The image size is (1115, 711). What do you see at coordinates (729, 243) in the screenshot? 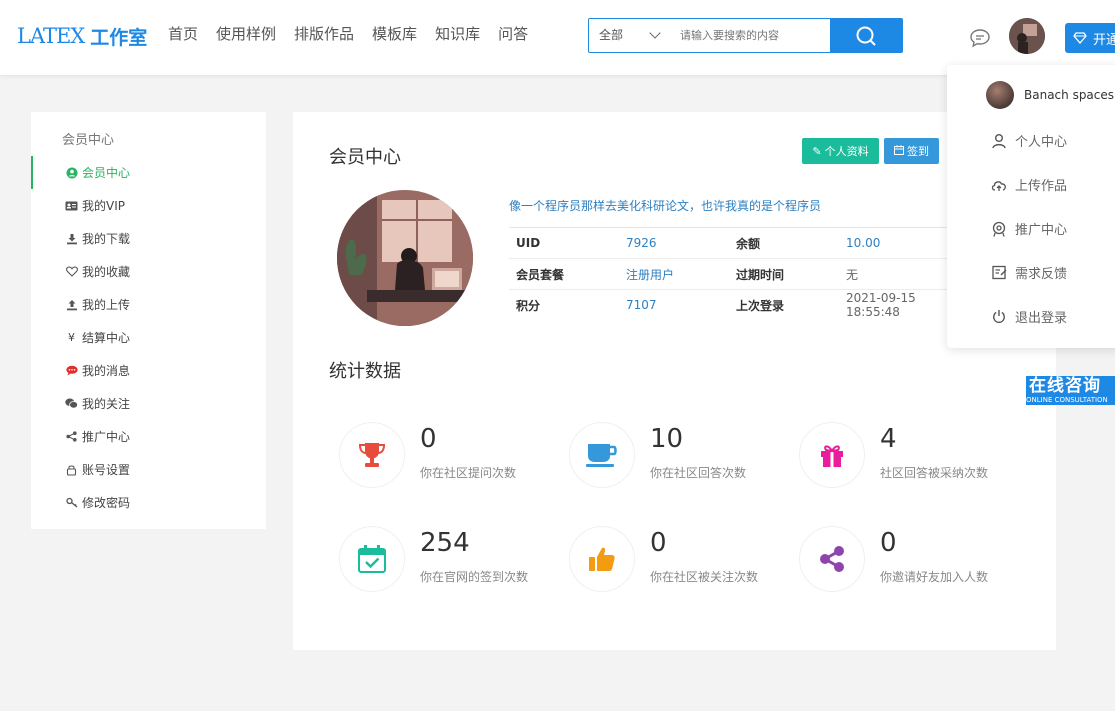
I see `table-row: UID 7926 余额 10.00` at bounding box center [729, 243].